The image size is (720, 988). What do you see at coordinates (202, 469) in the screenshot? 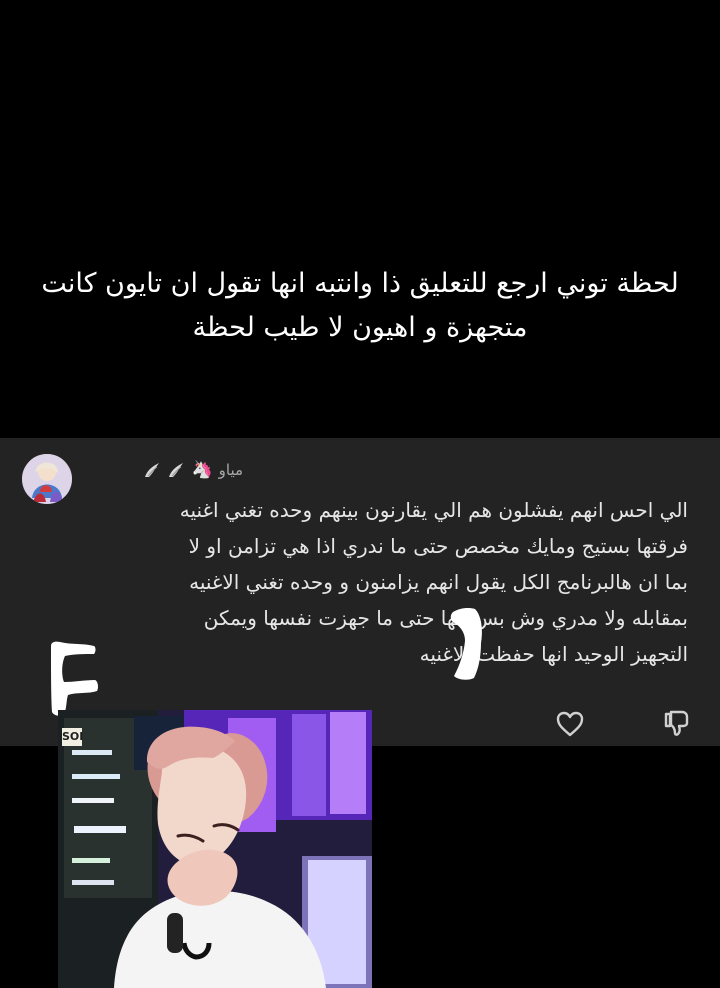
I see `unicorn-icon: 🦄` at bounding box center [202, 469].